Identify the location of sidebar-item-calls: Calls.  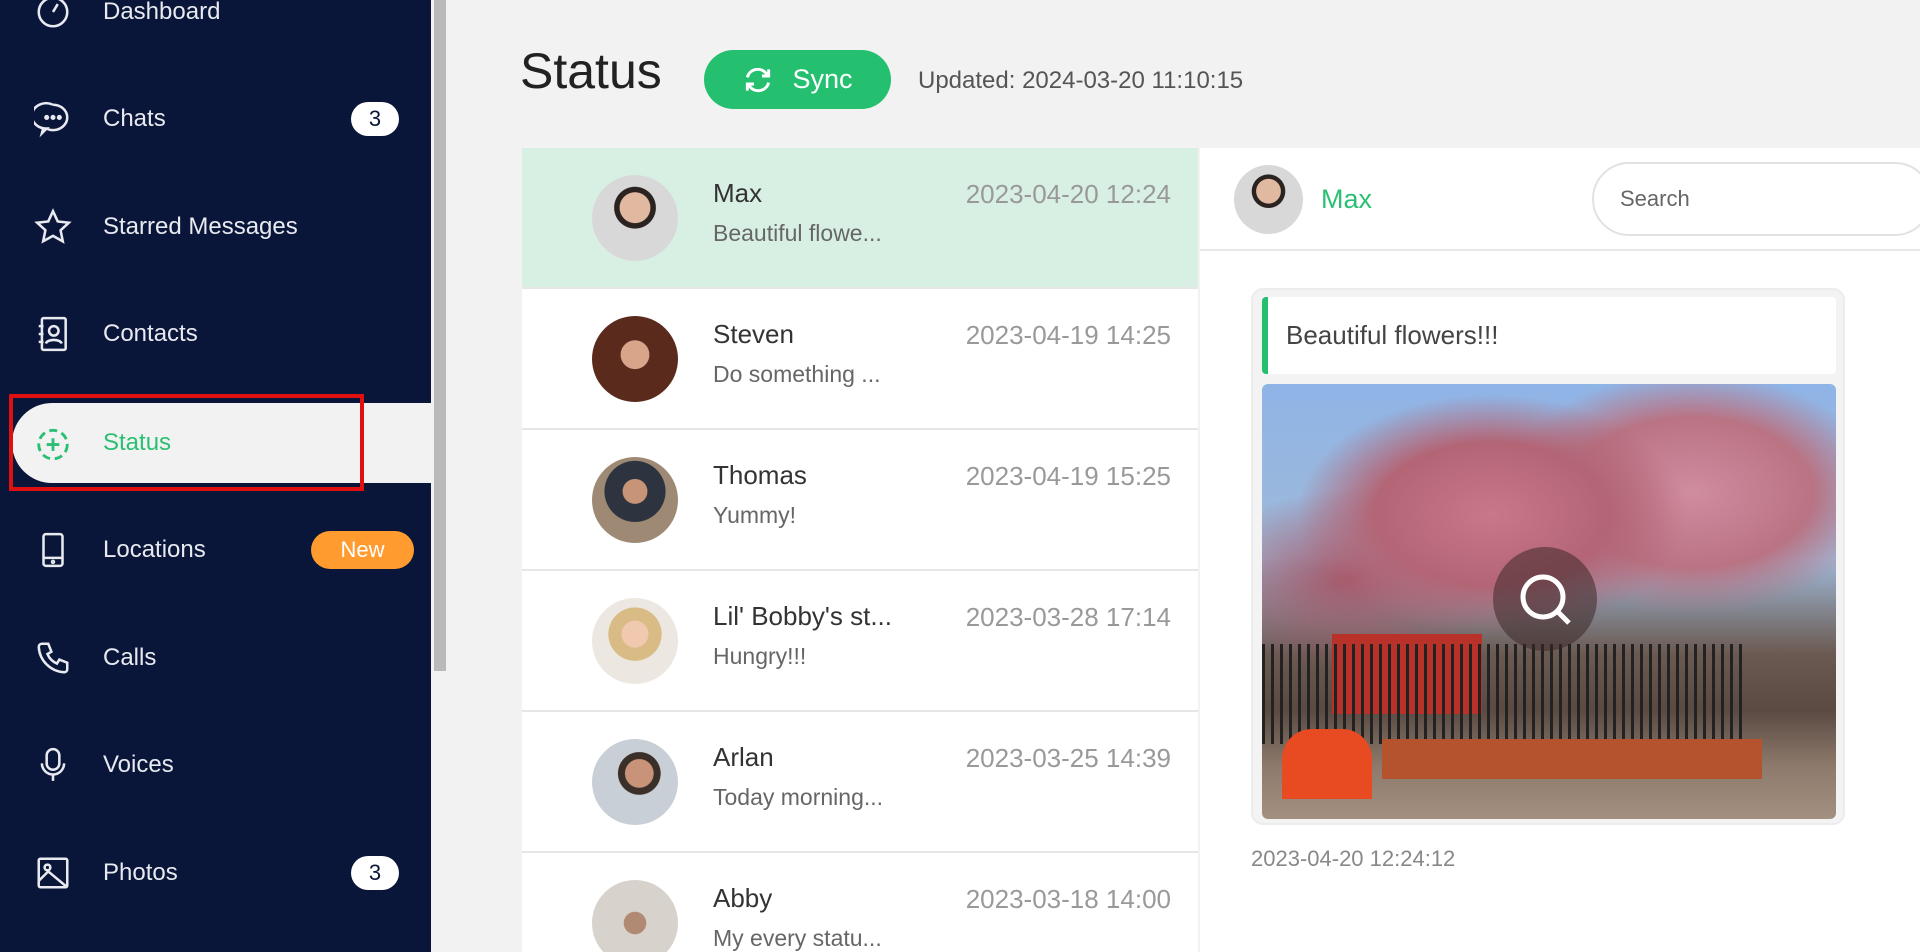
(215, 658).